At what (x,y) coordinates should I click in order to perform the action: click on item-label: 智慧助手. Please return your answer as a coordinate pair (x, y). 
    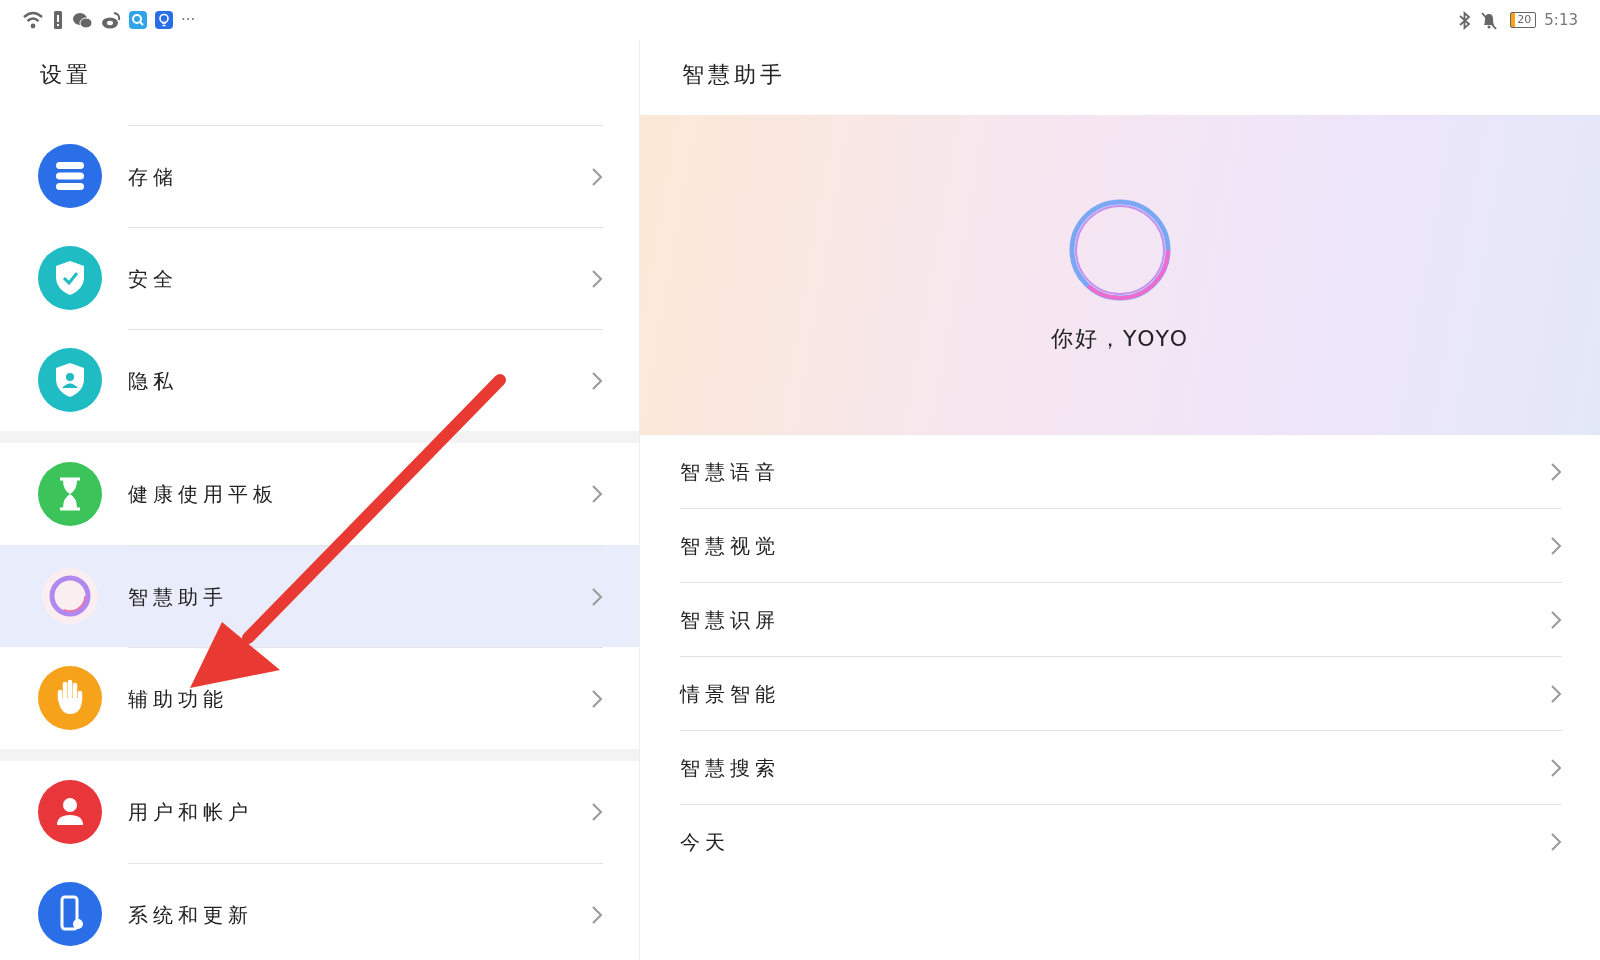
    Looking at the image, I should click on (178, 597).